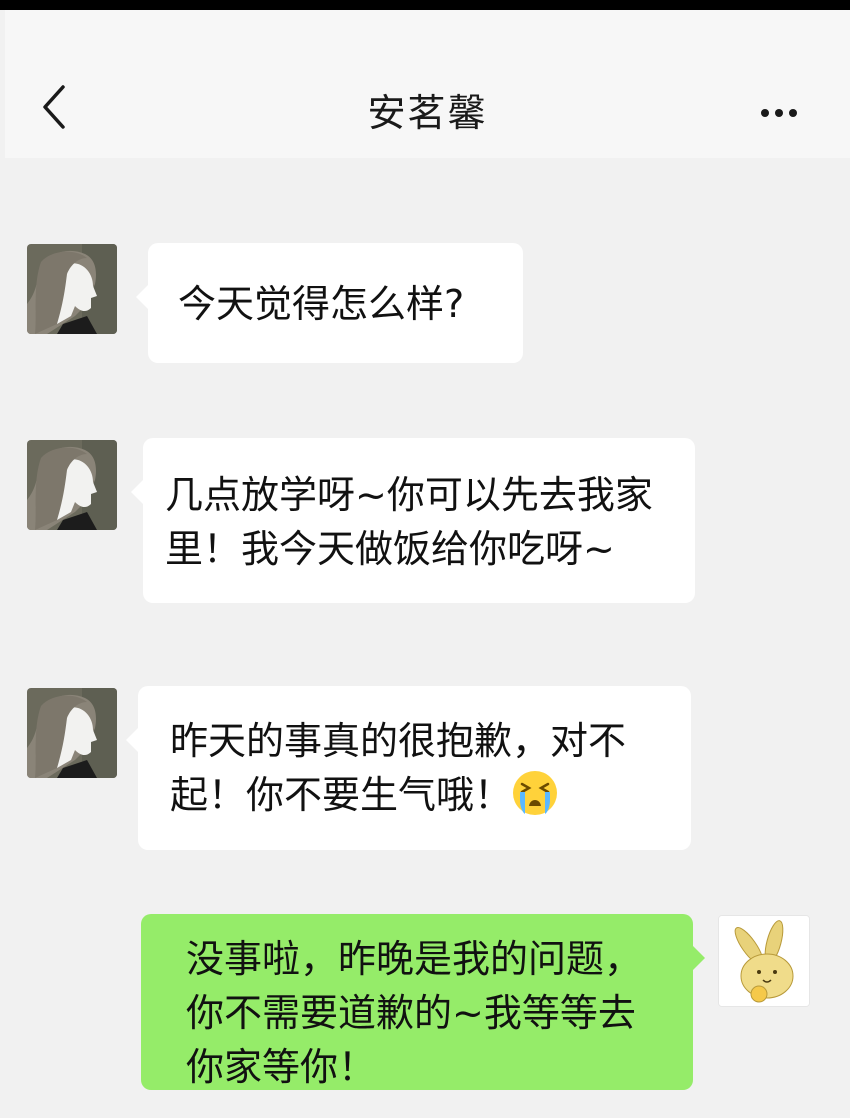 The height and width of the screenshot is (1118, 850). I want to click on message-text: 没事啦，昨晚是我的问题，你不需要道歉的~我等等去你家等你！, so click(414, 1013).